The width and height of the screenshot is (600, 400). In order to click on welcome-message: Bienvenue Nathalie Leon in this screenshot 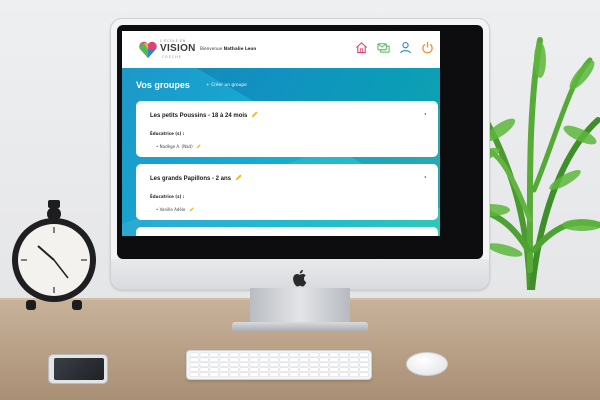, I will do `click(228, 48)`.